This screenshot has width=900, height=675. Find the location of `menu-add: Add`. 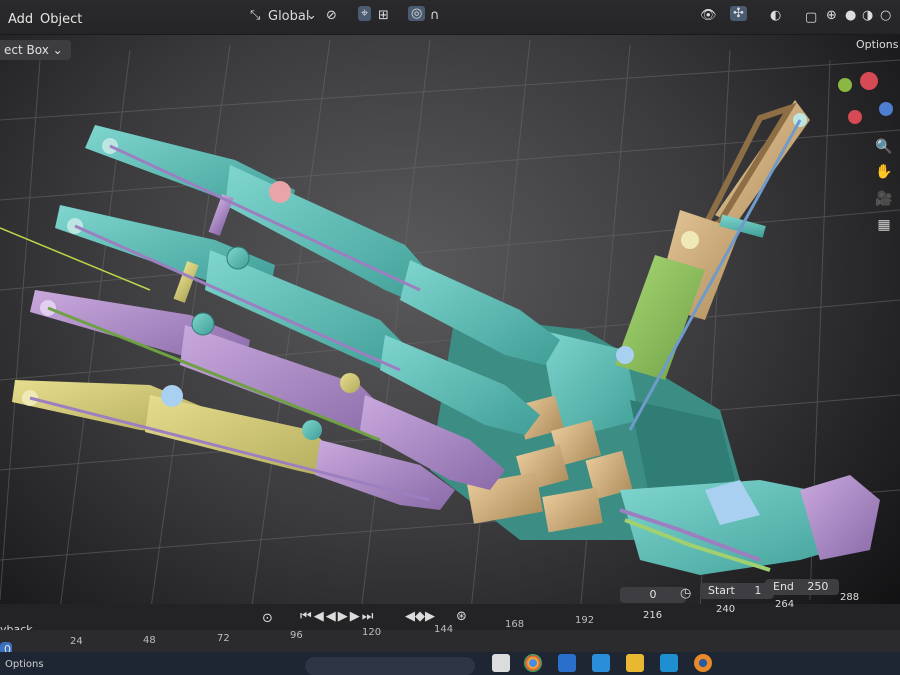

menu-add: Add is located at coordinates (20, 19).